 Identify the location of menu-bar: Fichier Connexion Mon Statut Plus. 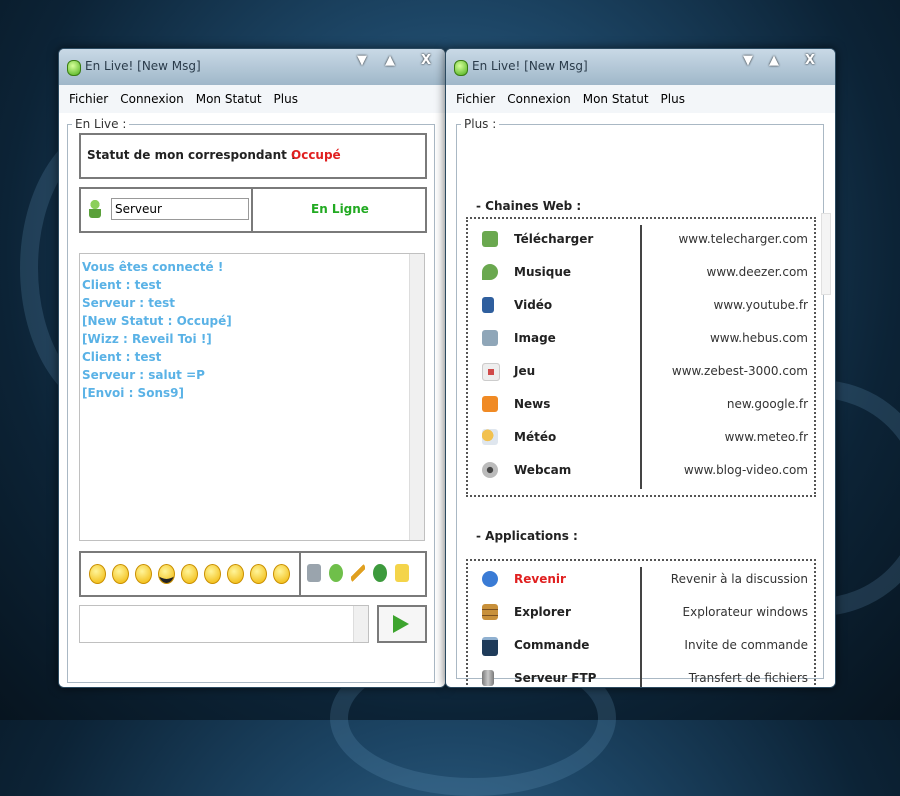
(252, 99).